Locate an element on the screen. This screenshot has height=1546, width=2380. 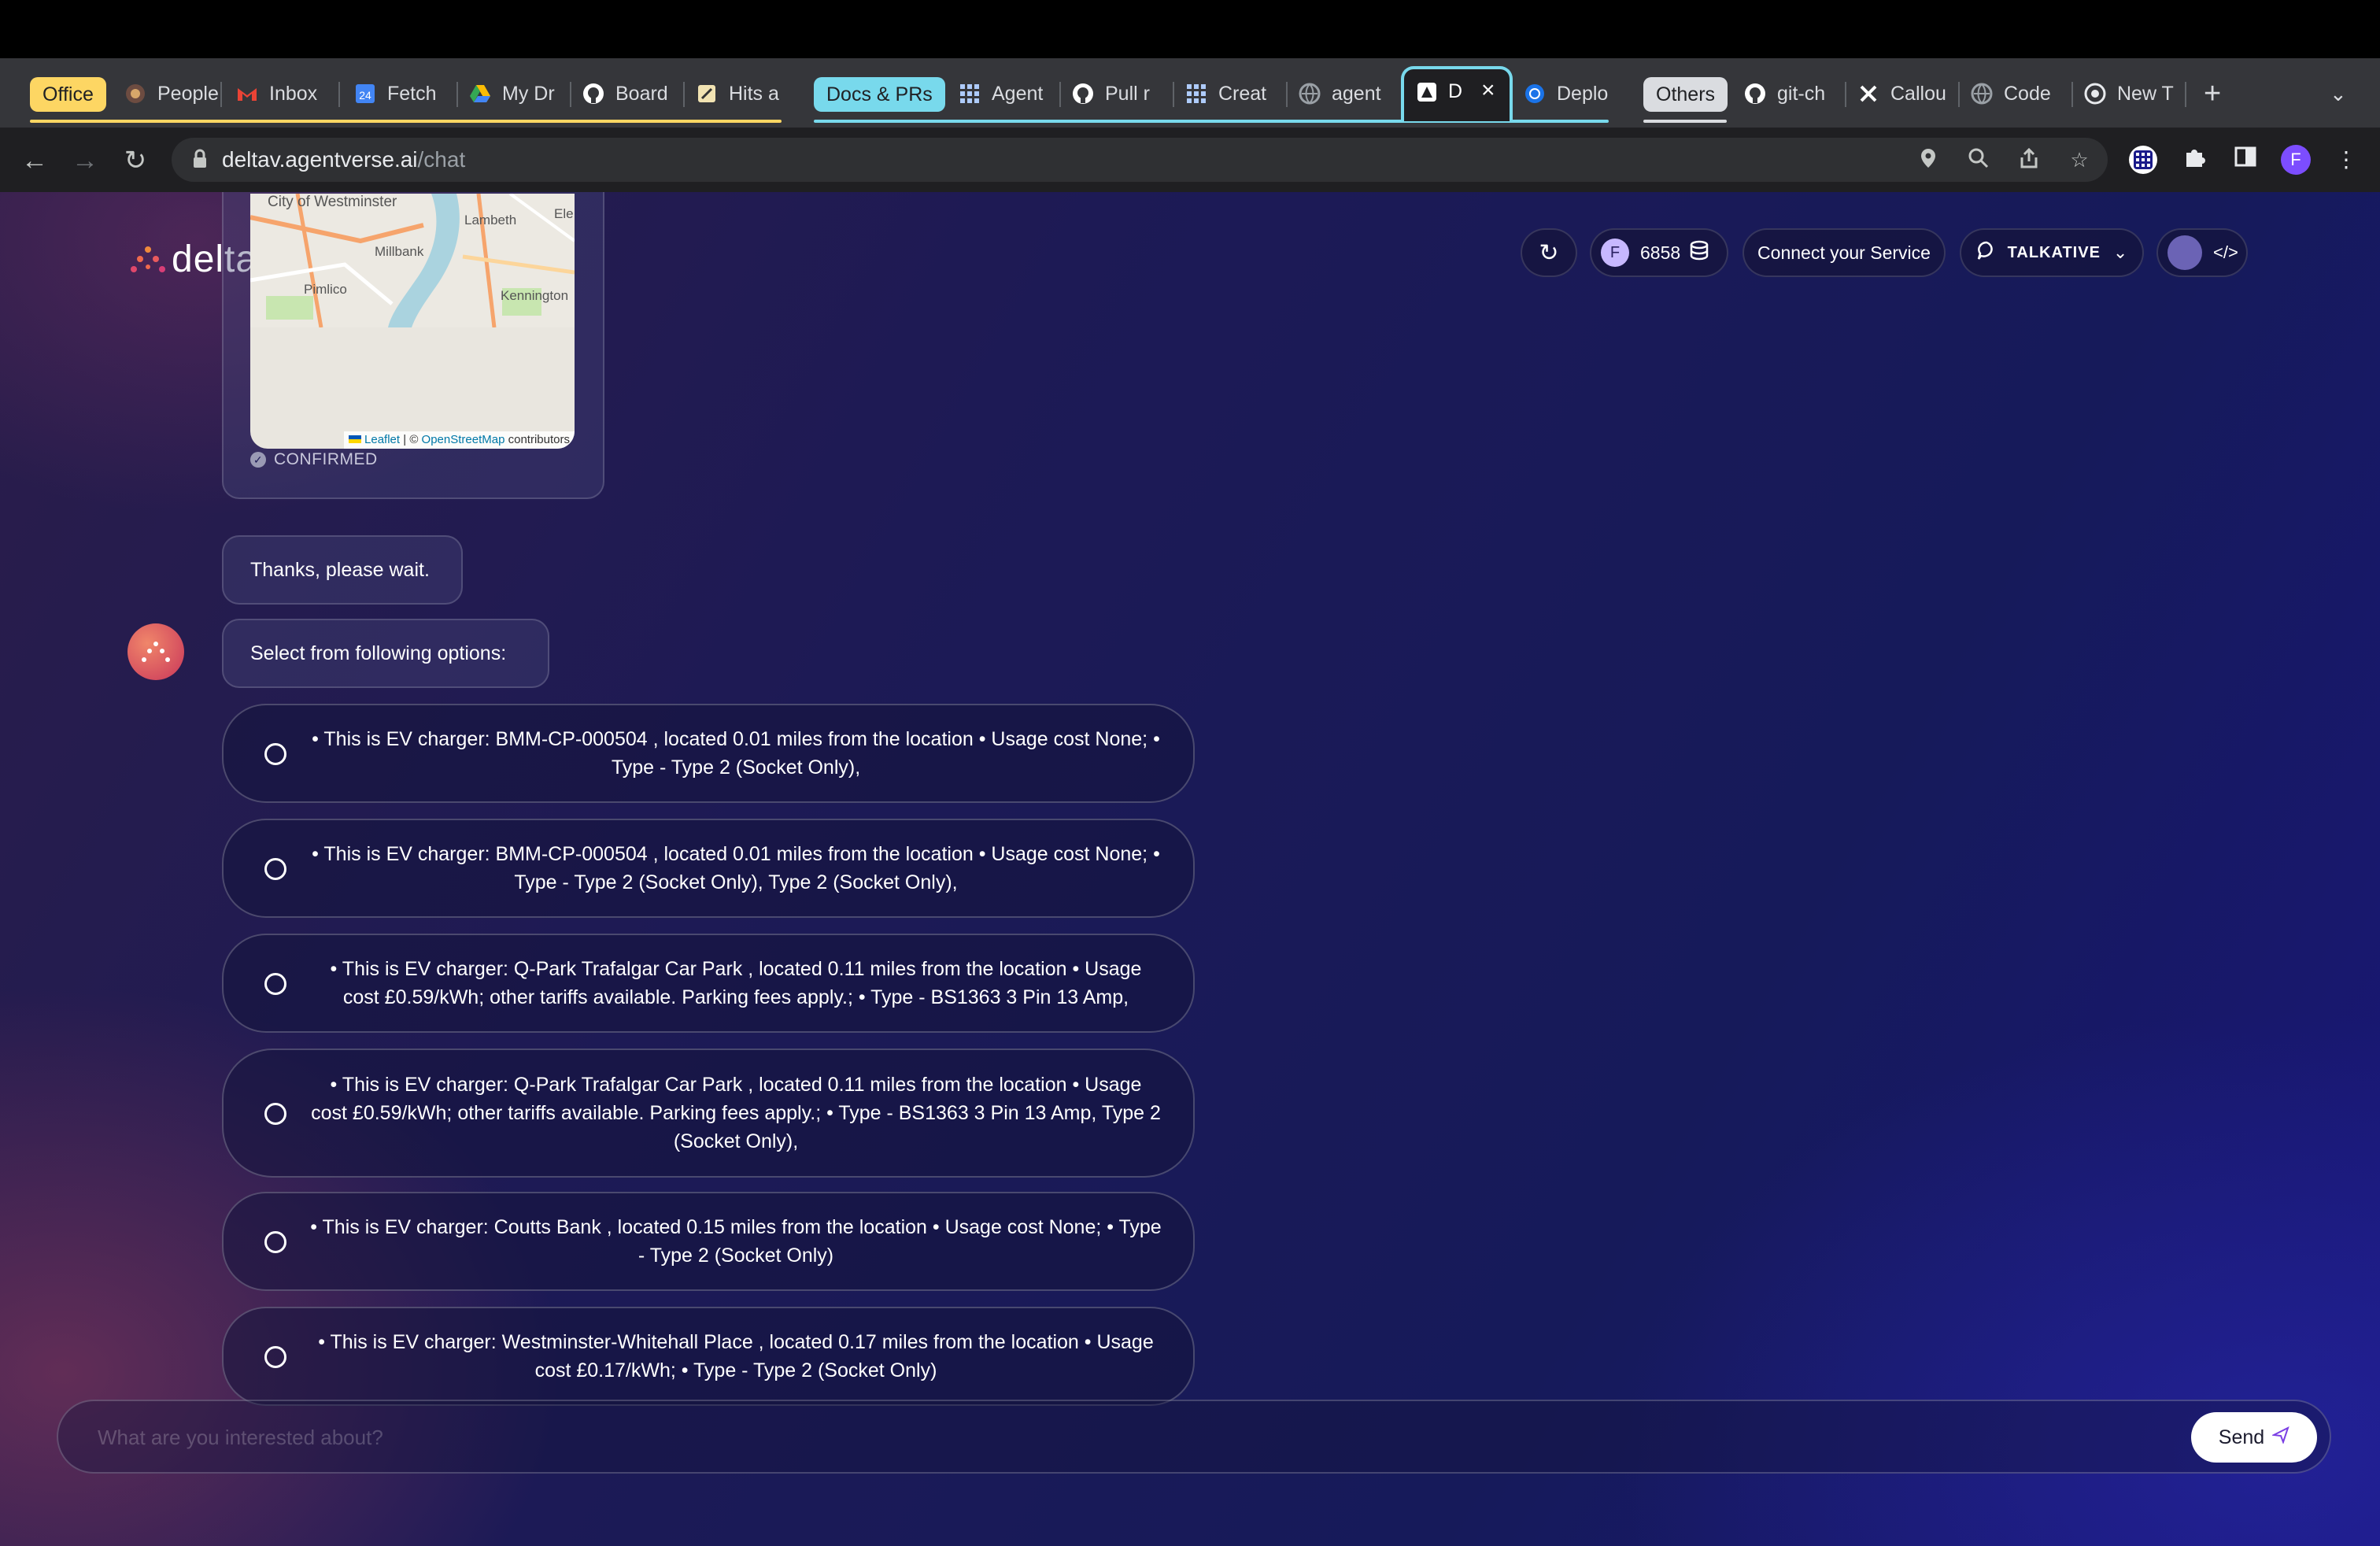
omnibox: deltav.agentverse.ai/chat ☆ is located at coordinates (1140, 160).